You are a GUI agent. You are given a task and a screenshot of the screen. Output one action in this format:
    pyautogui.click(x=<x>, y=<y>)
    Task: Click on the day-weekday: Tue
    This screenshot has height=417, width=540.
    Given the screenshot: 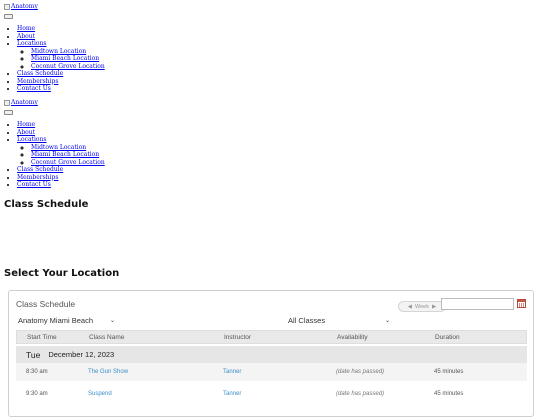 What is the action you would take?
    pyautogui.click(x=33, y=354)
    